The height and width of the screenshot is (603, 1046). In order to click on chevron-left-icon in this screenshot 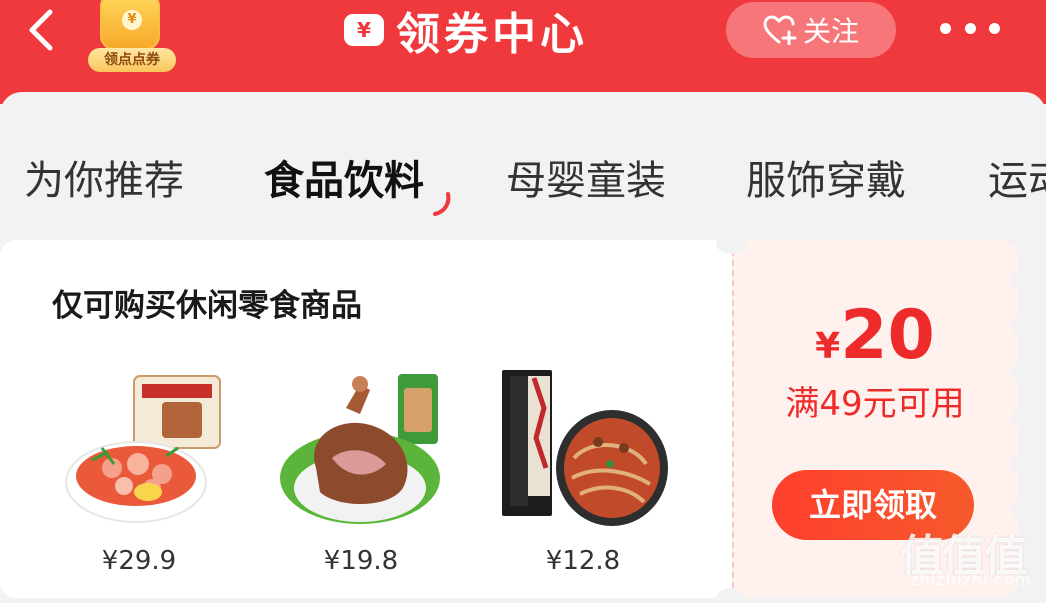, I will do `click(41, 30)`.